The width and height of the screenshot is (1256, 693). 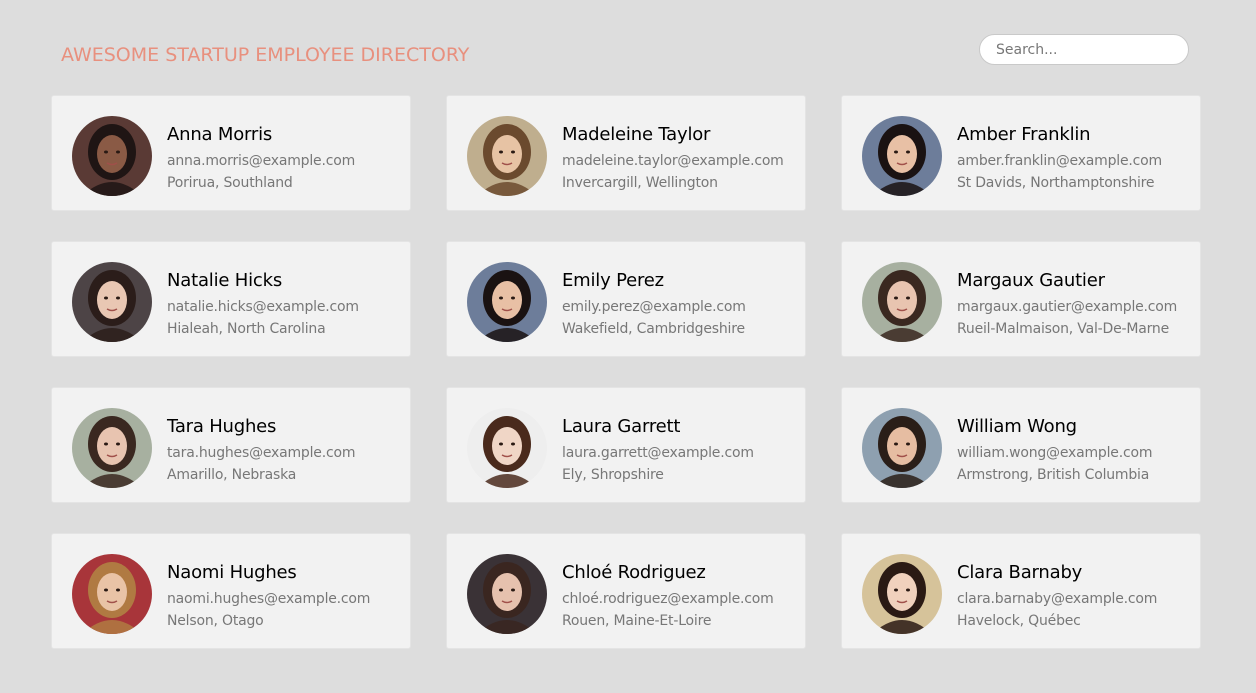 What do you see at coordinates (613, 280) in the screenshot?
I see `employee-name: Emily Perez` at bounding box center [613, 280].